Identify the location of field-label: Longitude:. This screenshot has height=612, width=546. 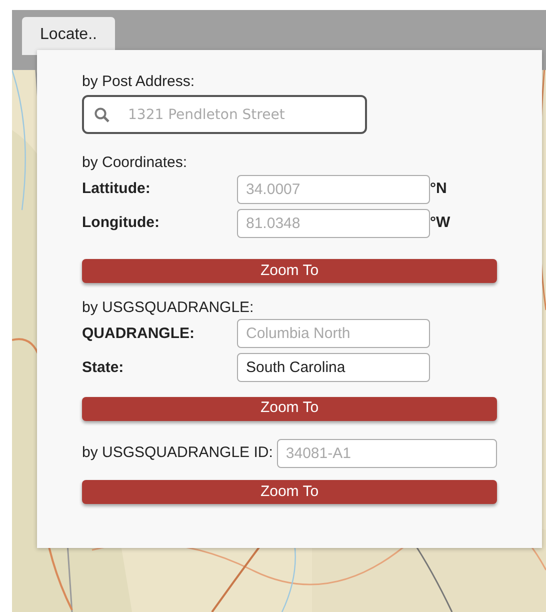
(121, 223).